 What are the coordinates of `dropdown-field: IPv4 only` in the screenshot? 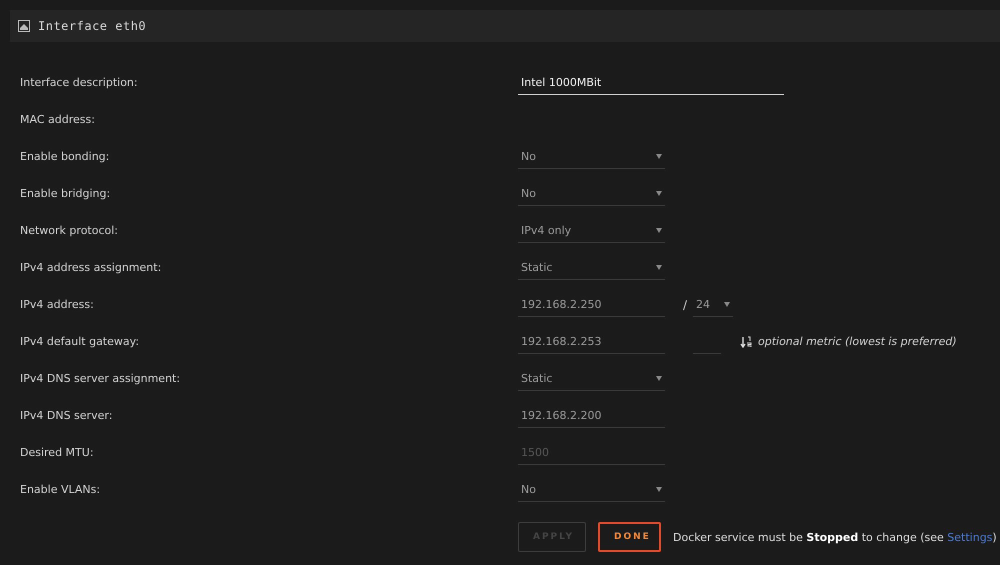 It's located at (591, 230).